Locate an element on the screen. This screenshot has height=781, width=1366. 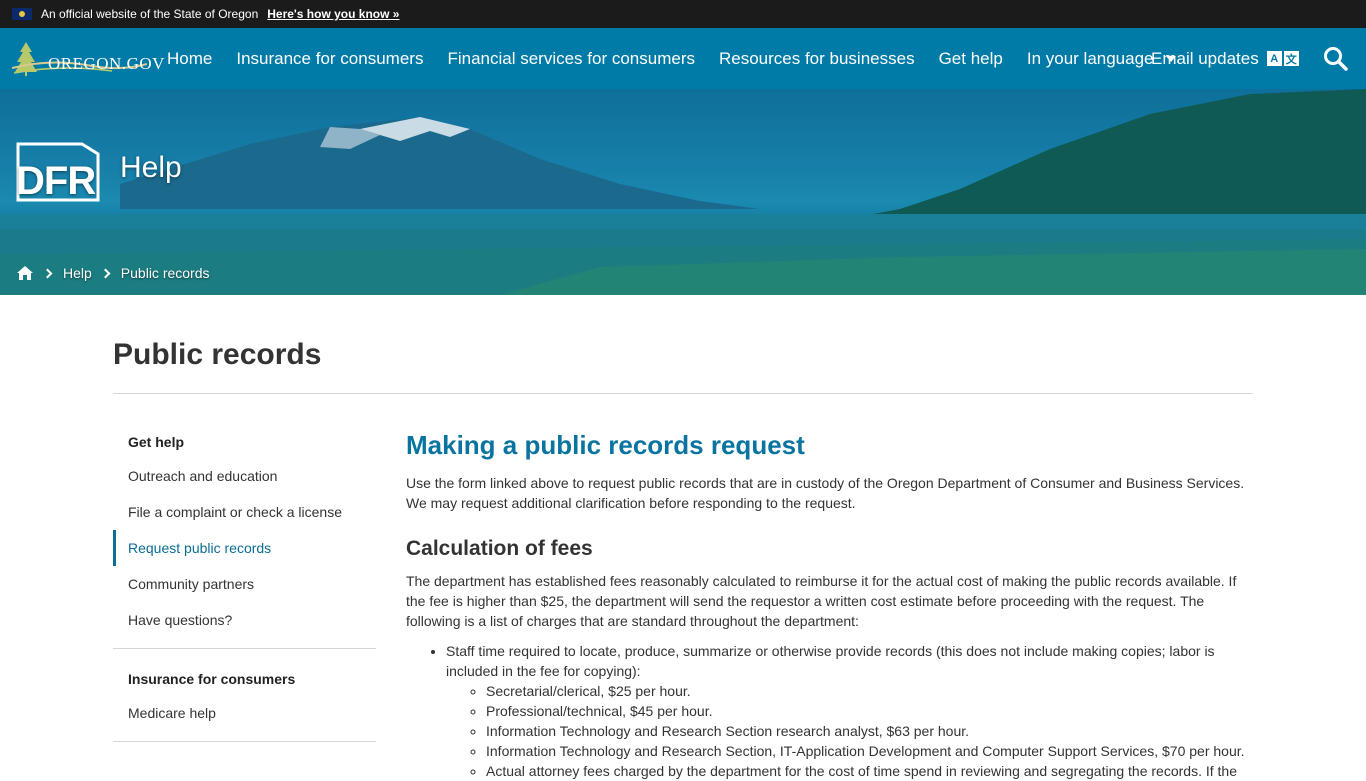
email-updates-link: Email updates A 文 is located at coordinates (1226, 58).